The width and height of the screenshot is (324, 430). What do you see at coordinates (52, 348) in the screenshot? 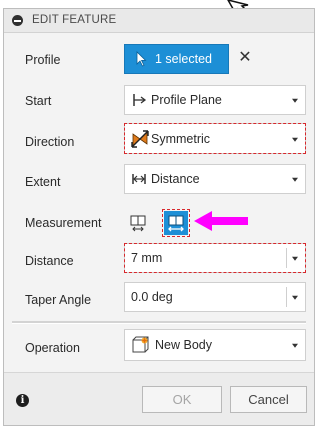
I see `operation-label: Operation` at bounding box center [52, 348].